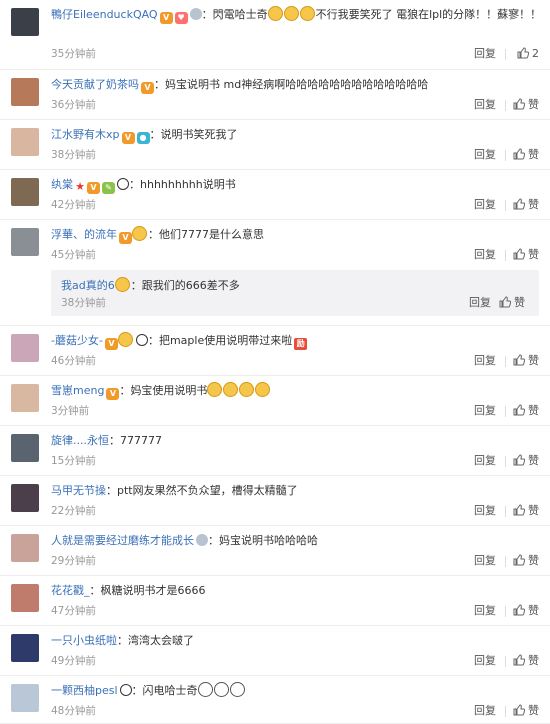  What do you see at coordinates (275, 551) in the screenshot?
I see `comment-item: 人就是需要经过磨练才能成长 ：妈宝说明书哈哈哈哈 29分钟前 回复 赞` at bounding box center [275, 551].